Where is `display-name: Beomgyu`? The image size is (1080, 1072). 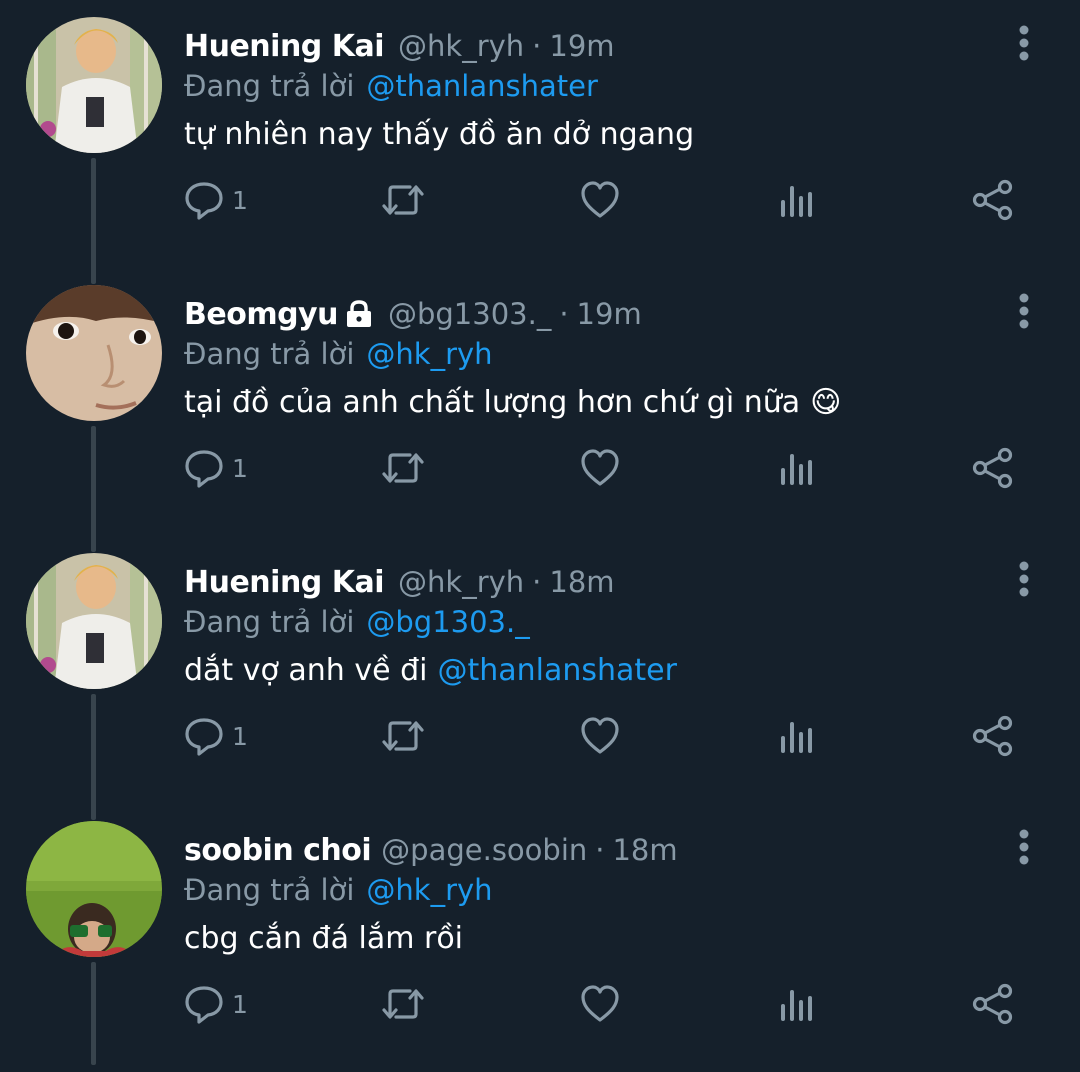 display-name: Beomgyu is located at coordinates (261, 314).